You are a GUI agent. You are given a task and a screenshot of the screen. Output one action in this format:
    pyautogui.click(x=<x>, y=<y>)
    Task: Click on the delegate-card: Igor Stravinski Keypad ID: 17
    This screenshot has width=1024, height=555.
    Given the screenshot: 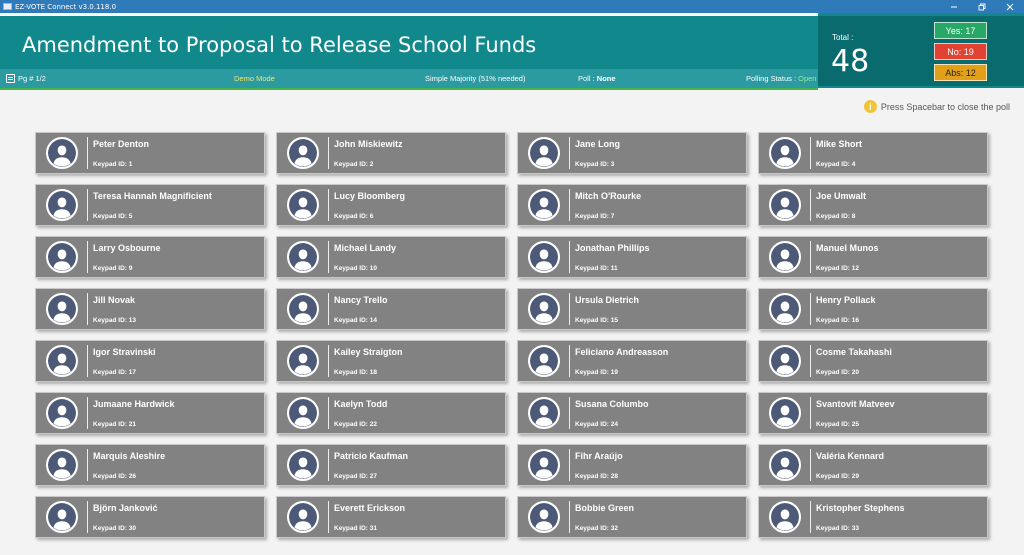 What is the action you would take?
    pyautogui.click(x=150, y=361)
    